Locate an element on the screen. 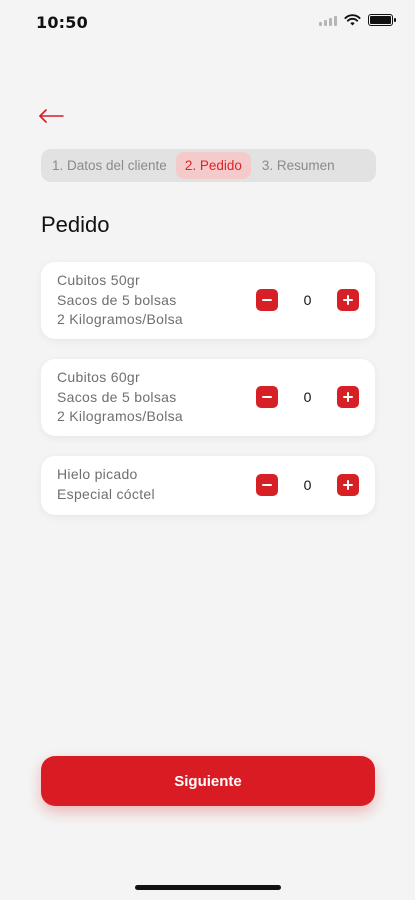 The height and width of the screenshot is (900, 415). cellular-signal-icon is located at coordinates (328, 20).